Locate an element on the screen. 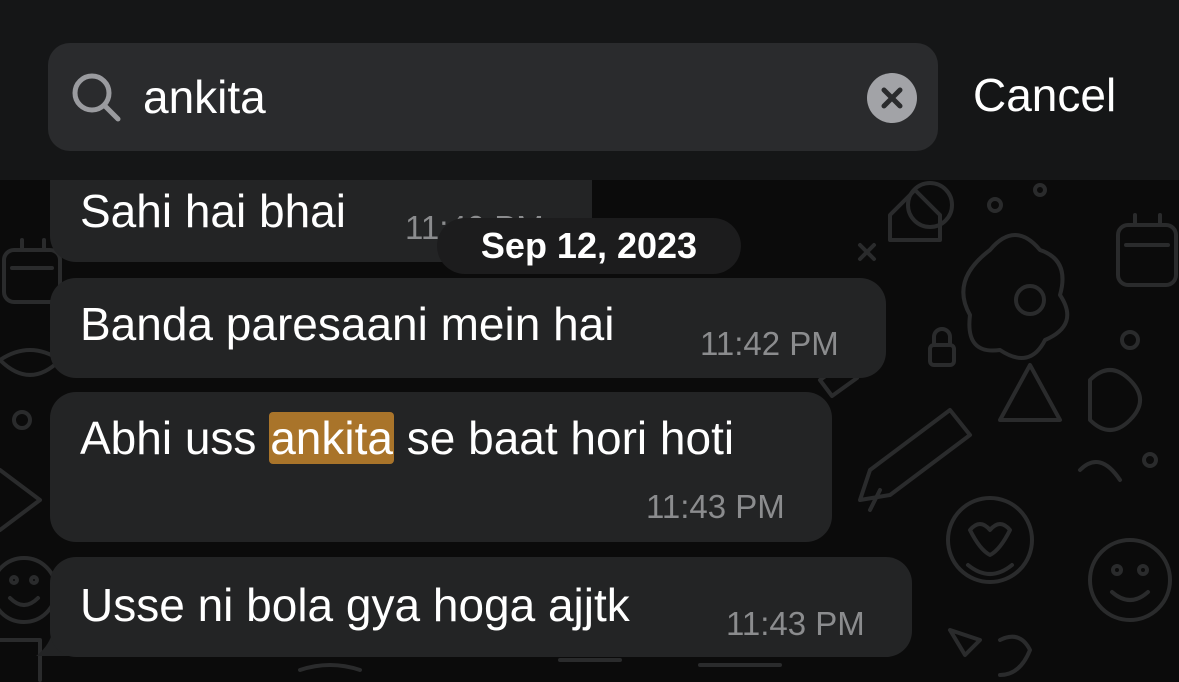 This screenshot has width=1179, height=682. message-bubble: Banda paresaani mein hai 11:42 PM is located at coordinates (468, 328).